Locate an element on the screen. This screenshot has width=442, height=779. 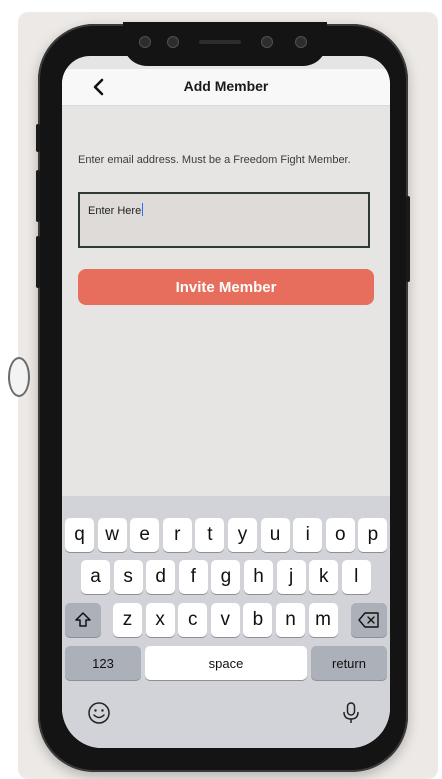
microphone-icon is located at coordinates (351, 712).